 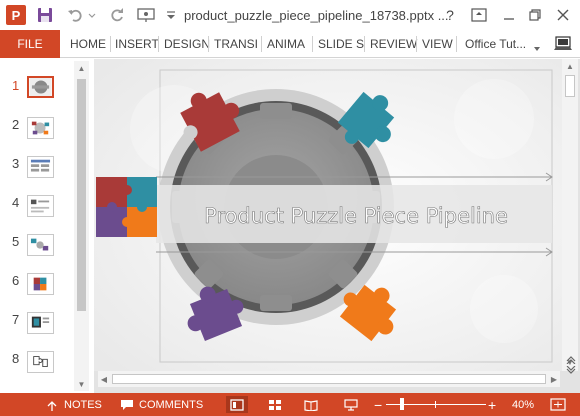 I want to click on slide-number: 8, so click(x=16, y=358).